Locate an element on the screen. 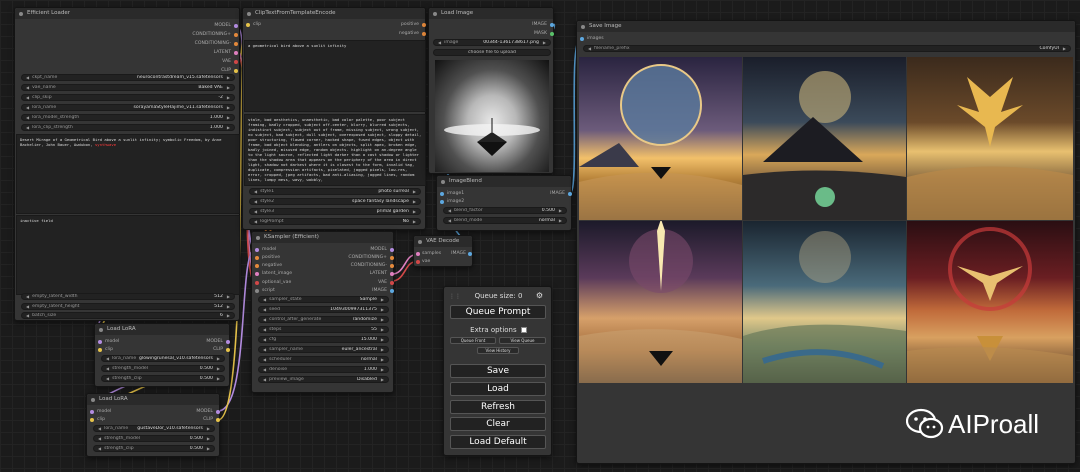 This screenshot has width=1080, height=472. upload-button: choose file to upload is located at coordinates (492, 52).